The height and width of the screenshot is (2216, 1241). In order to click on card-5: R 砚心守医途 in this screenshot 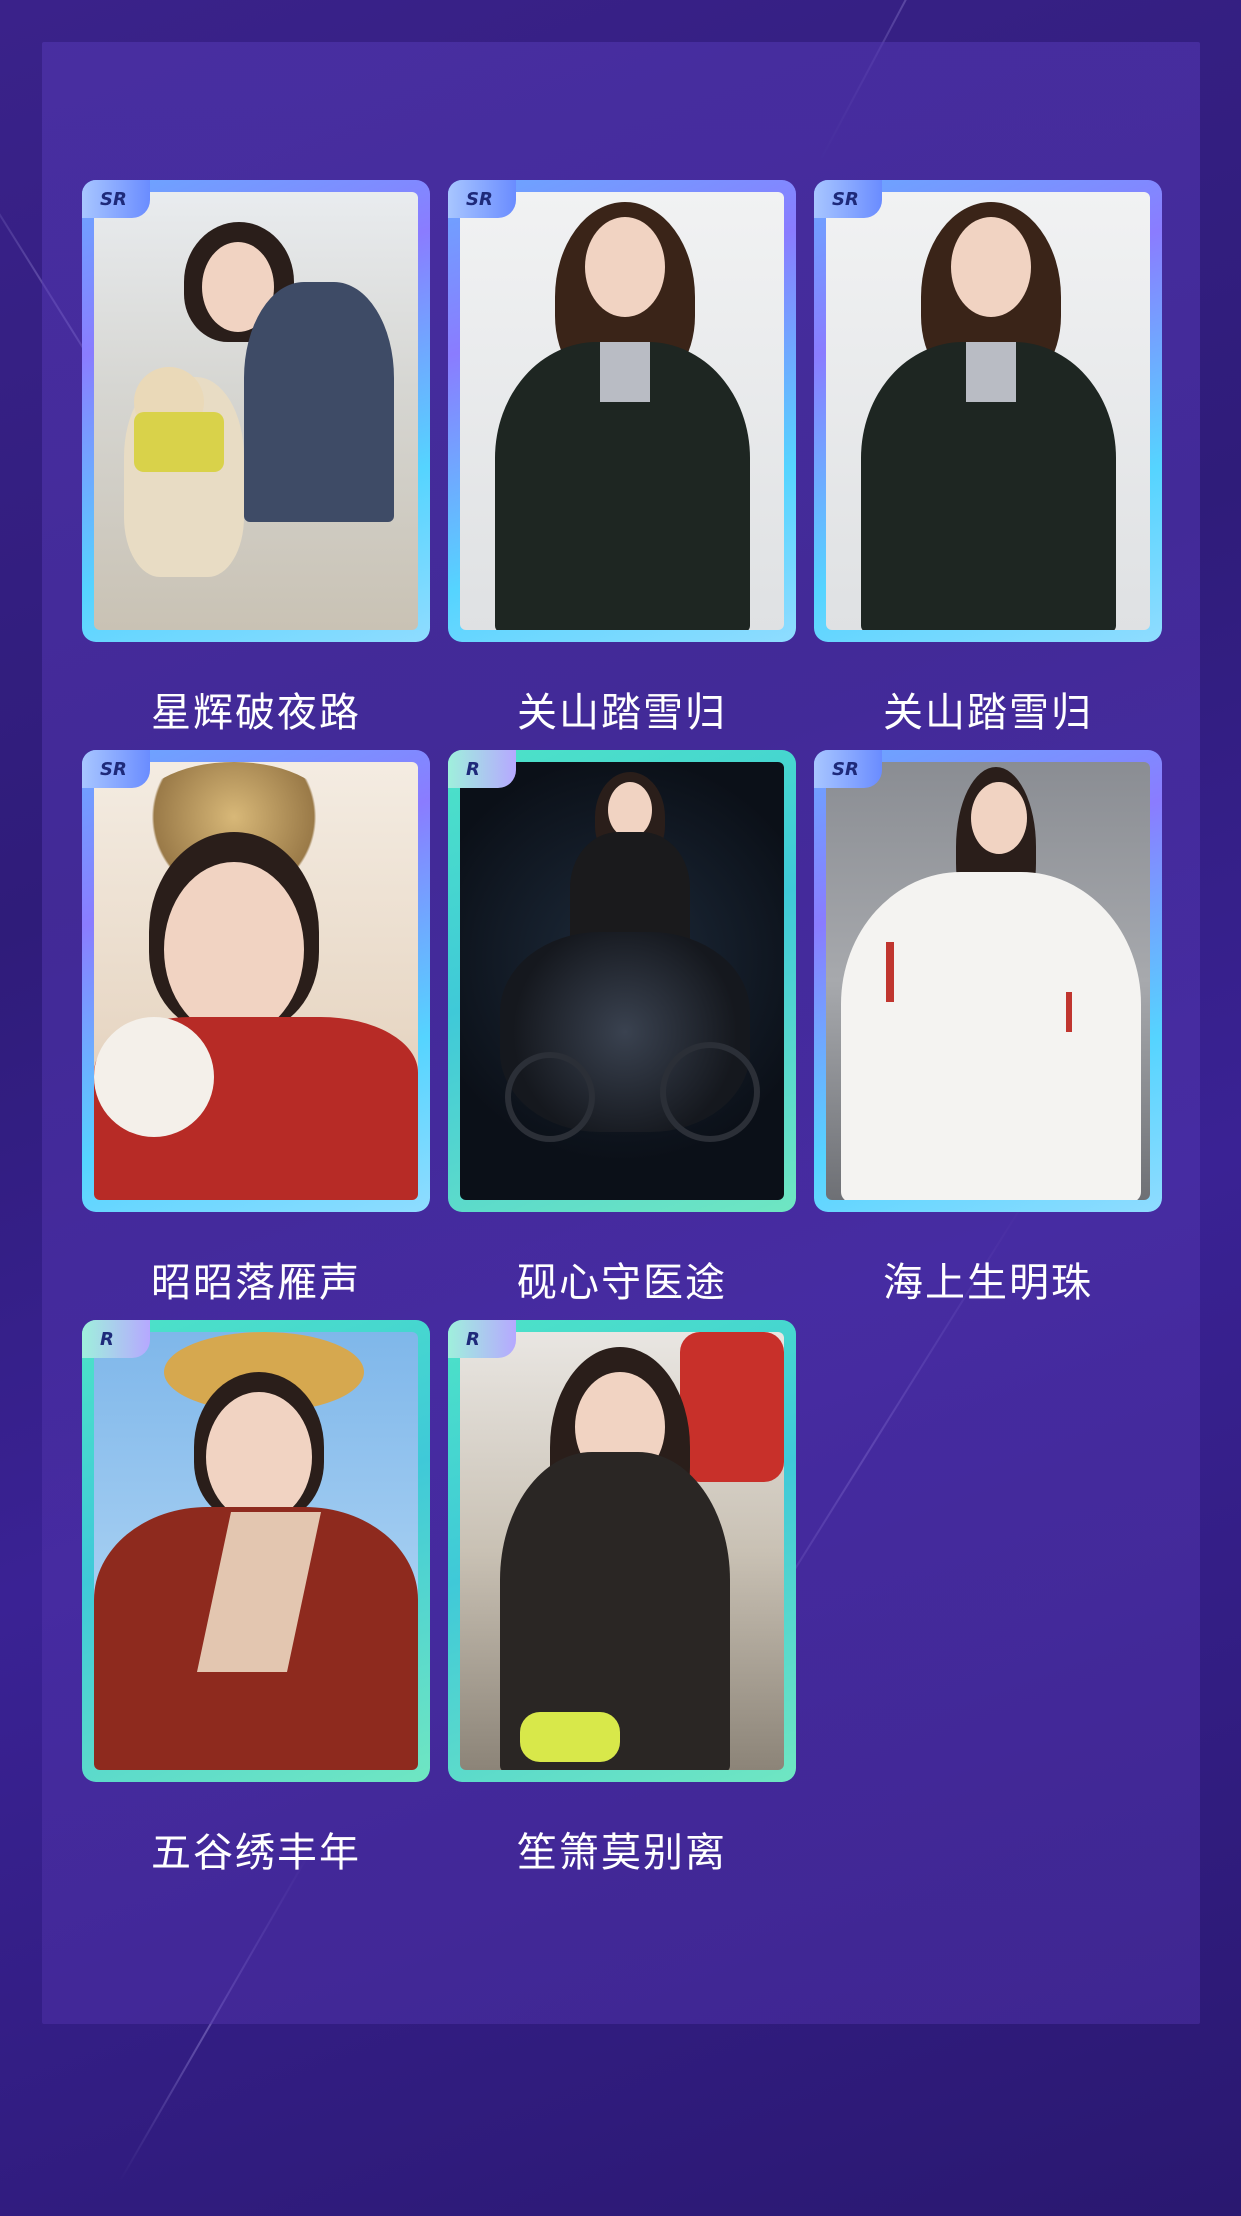, I will do `click(622, 1028)`.